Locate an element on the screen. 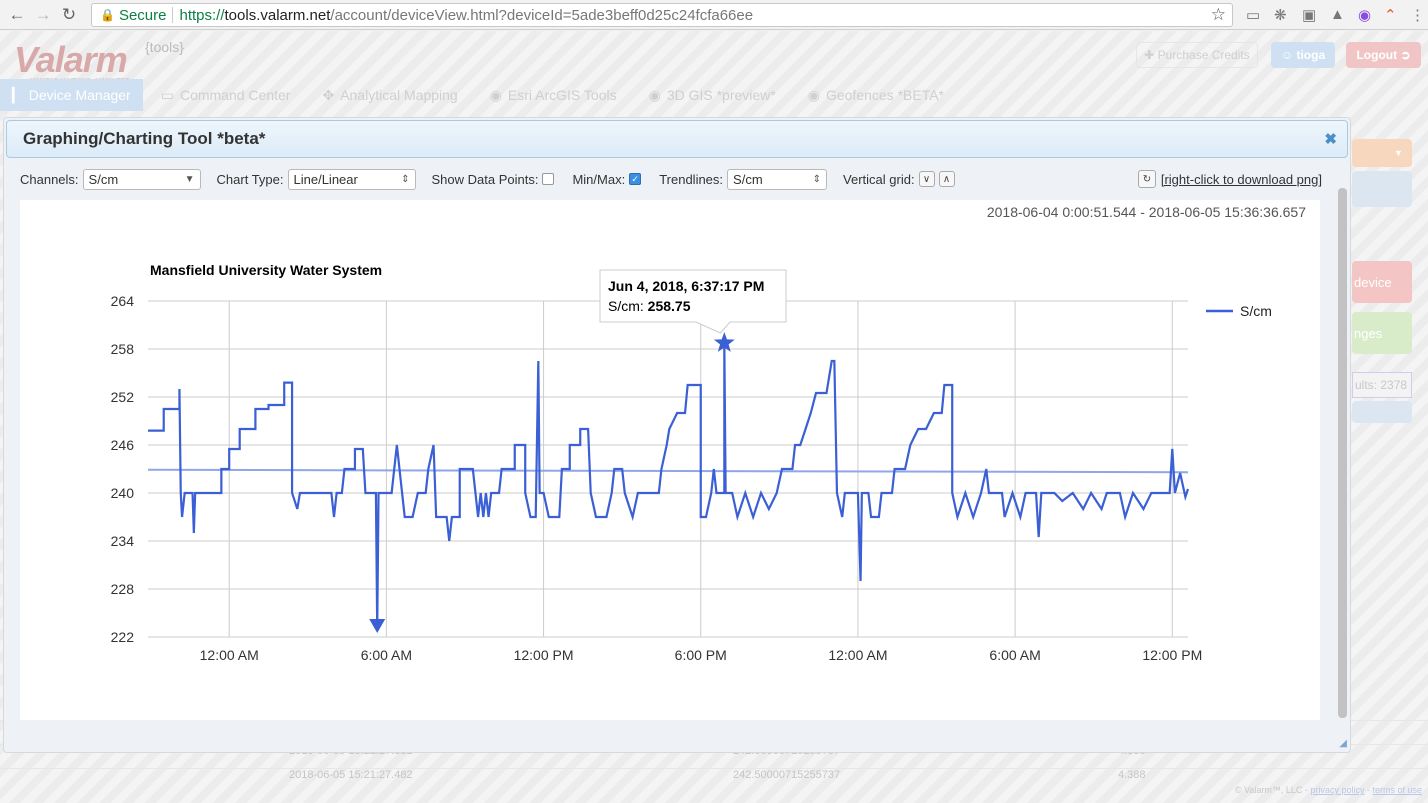  rainbow-extension-icon: ⌃ is located at coordinates (1390, 15).